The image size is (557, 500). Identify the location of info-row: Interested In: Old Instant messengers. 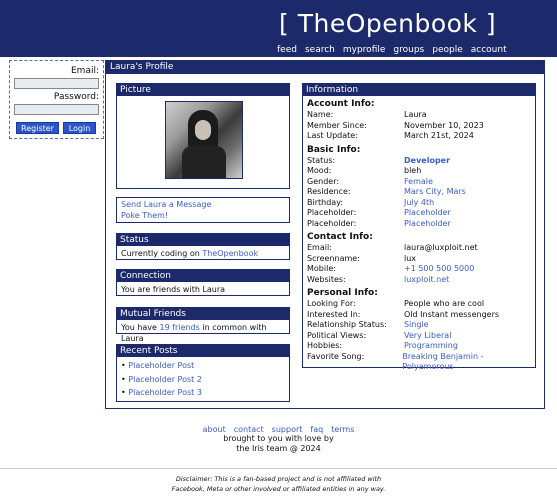
(419, 315).